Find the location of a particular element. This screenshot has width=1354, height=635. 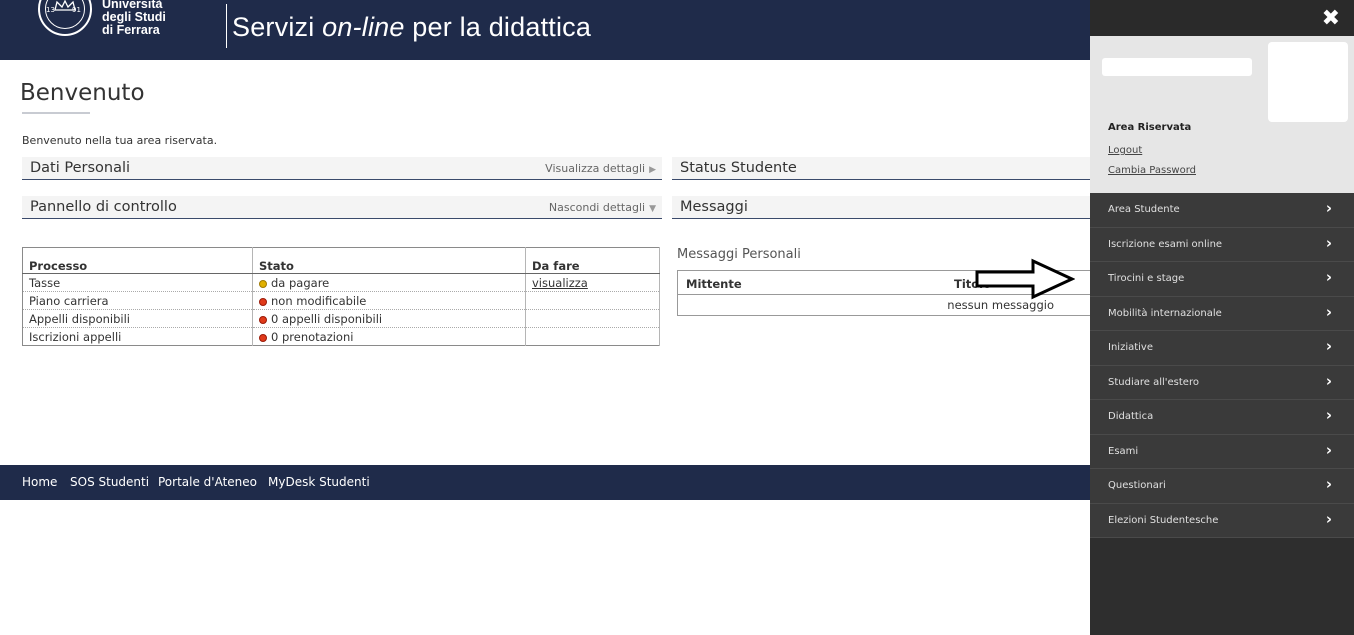

area-riservata-title: Area Riservata is located at coordinates (1150, 127).